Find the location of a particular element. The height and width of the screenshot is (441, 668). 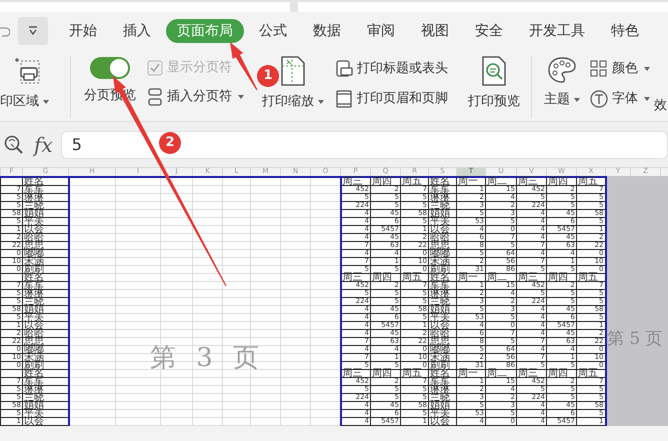

ribbon-tab: 开发工具 is located at coordinates (557, 31).